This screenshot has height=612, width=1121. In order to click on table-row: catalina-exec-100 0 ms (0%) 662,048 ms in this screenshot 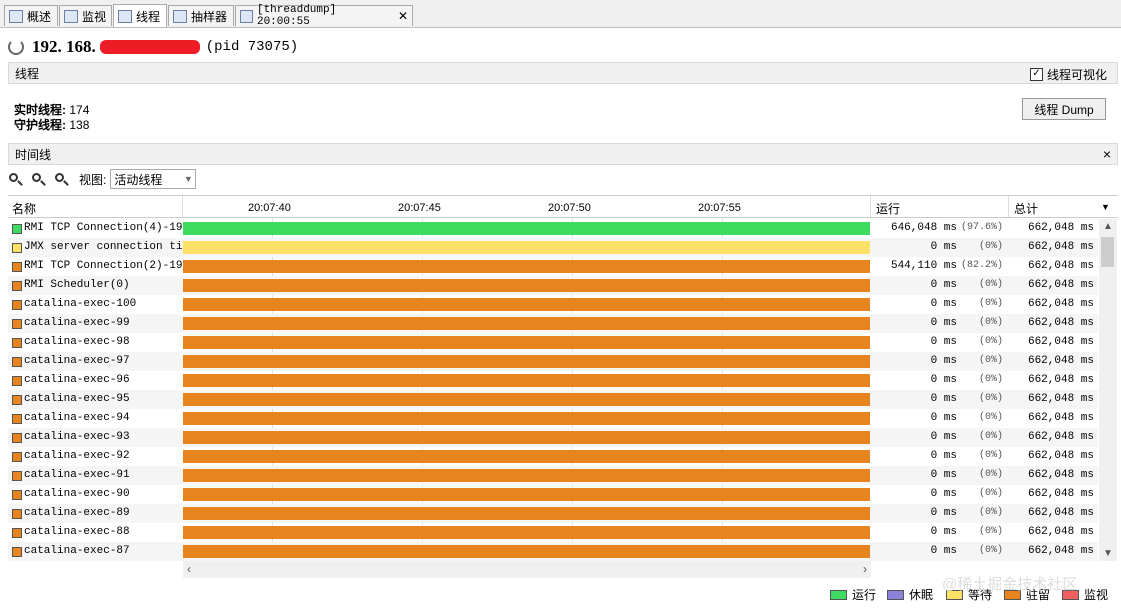, I will do `click(553, 304)`.